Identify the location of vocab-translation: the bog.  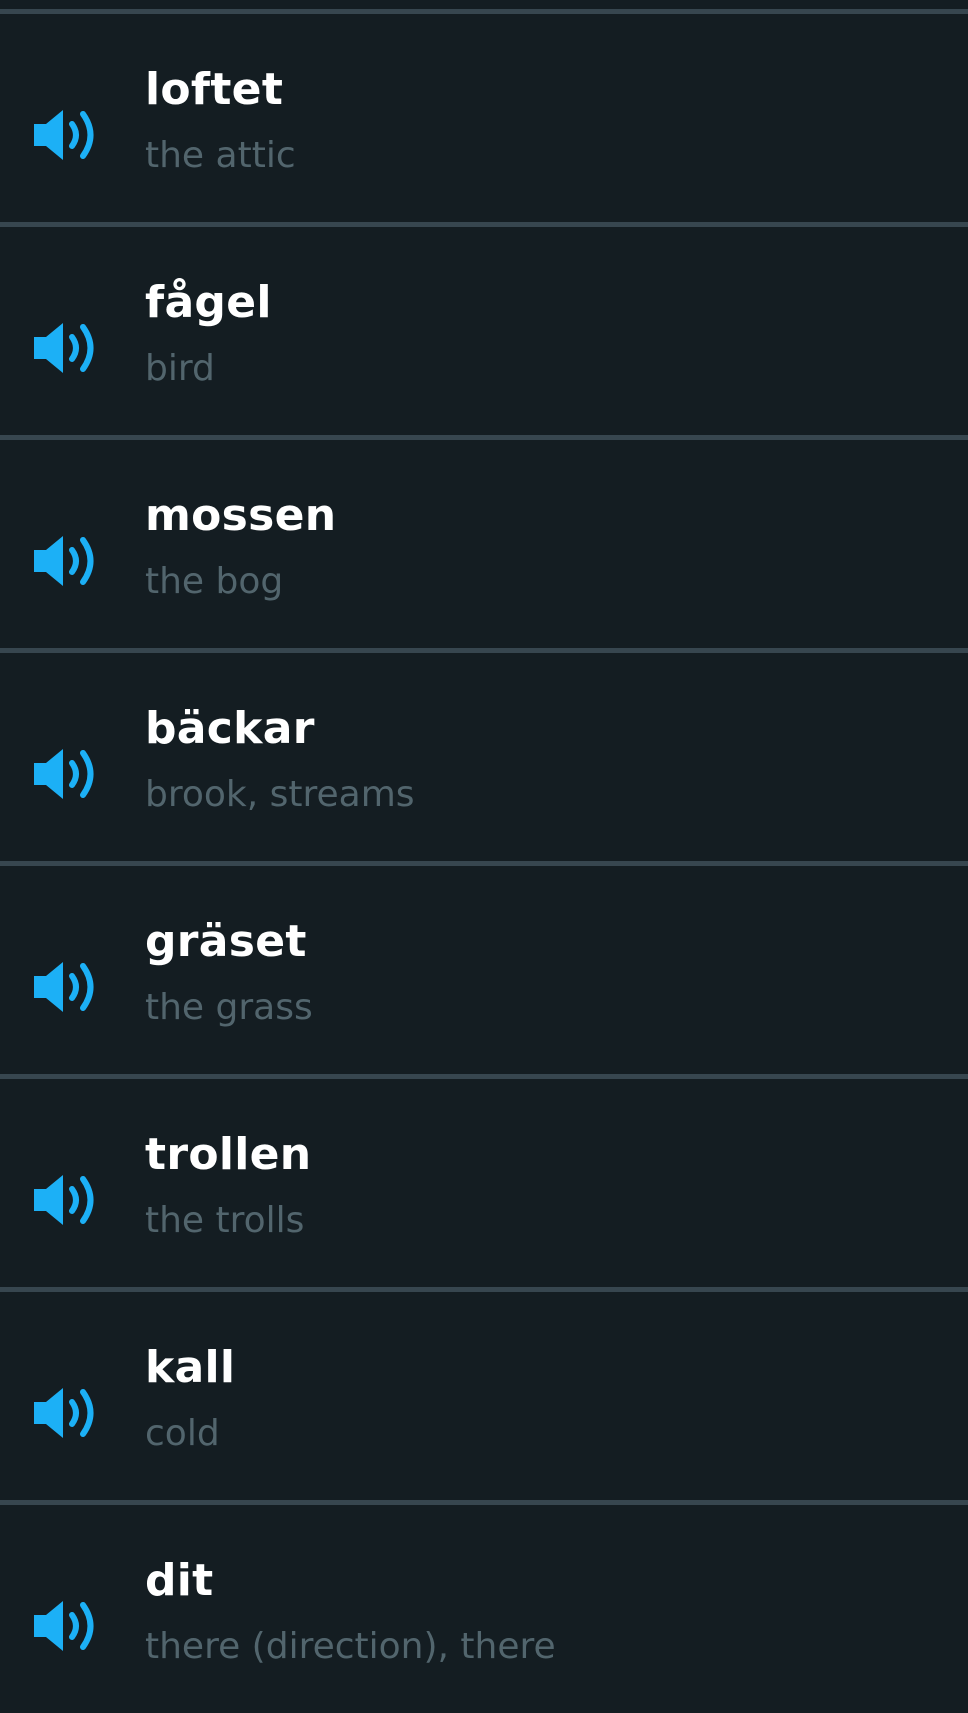
(214, 581).